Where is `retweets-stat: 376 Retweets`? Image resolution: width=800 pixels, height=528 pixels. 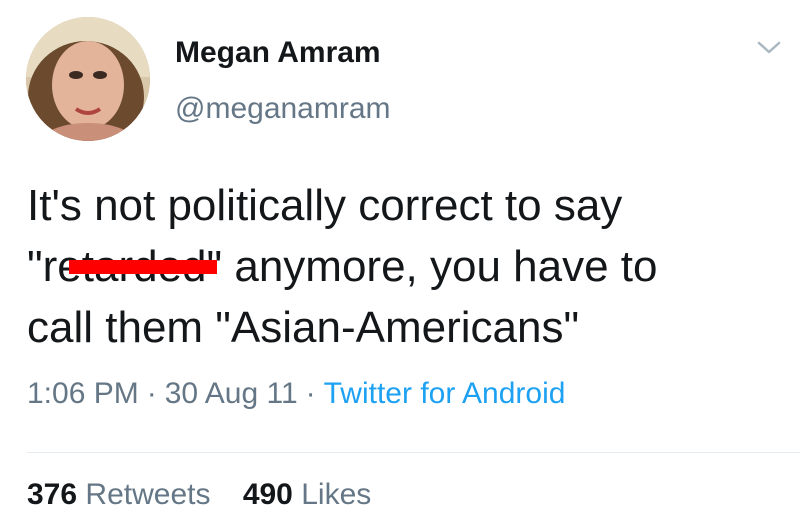 retweets-stat: 376 Retweets is located at coordinates (118, 494).